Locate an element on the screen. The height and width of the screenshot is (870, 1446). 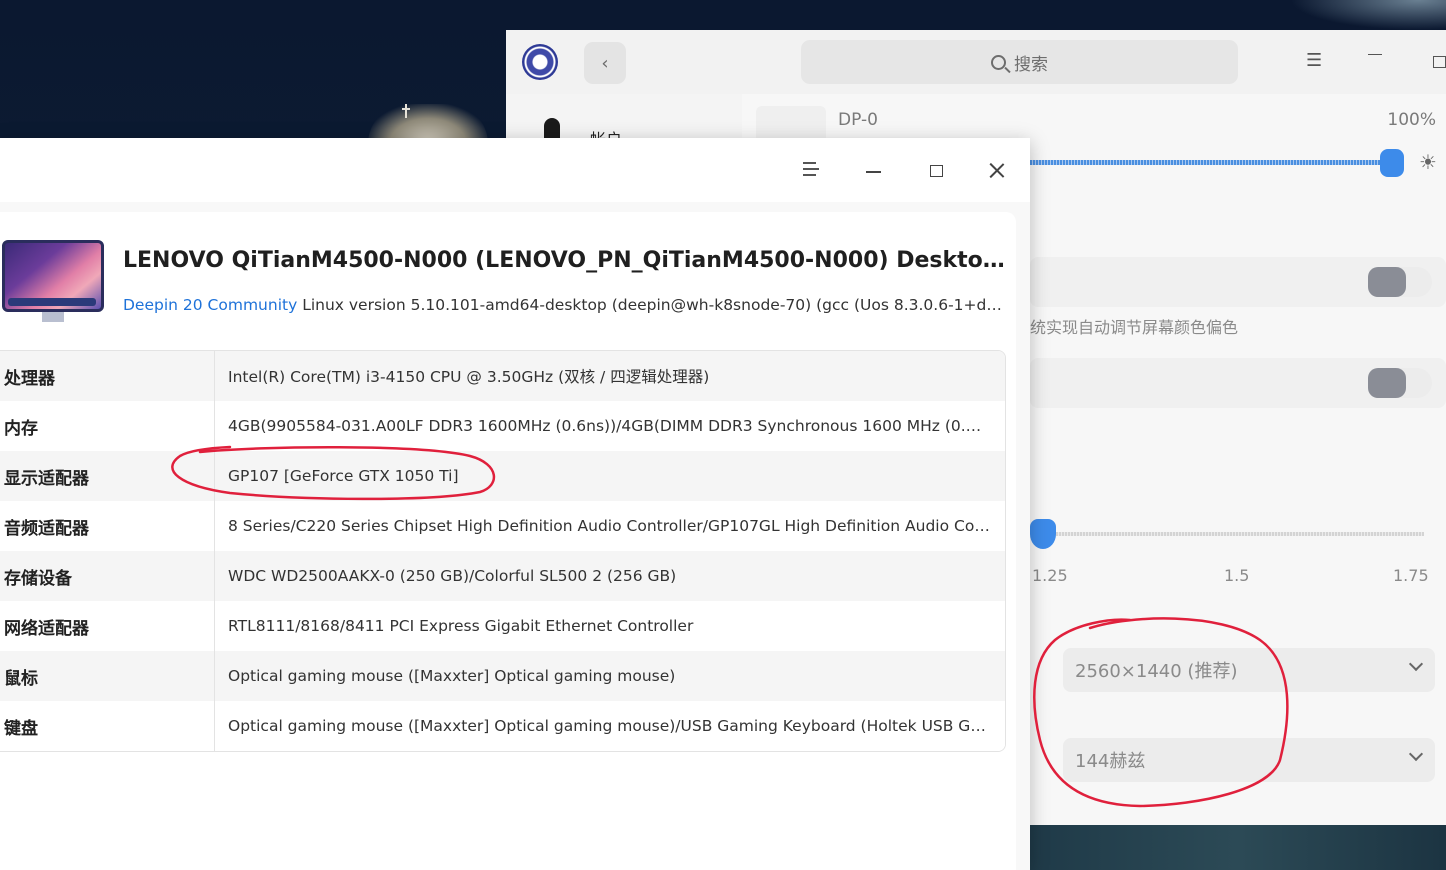
search-placeholder: 搜索 is located at coordinates (1031, 64).